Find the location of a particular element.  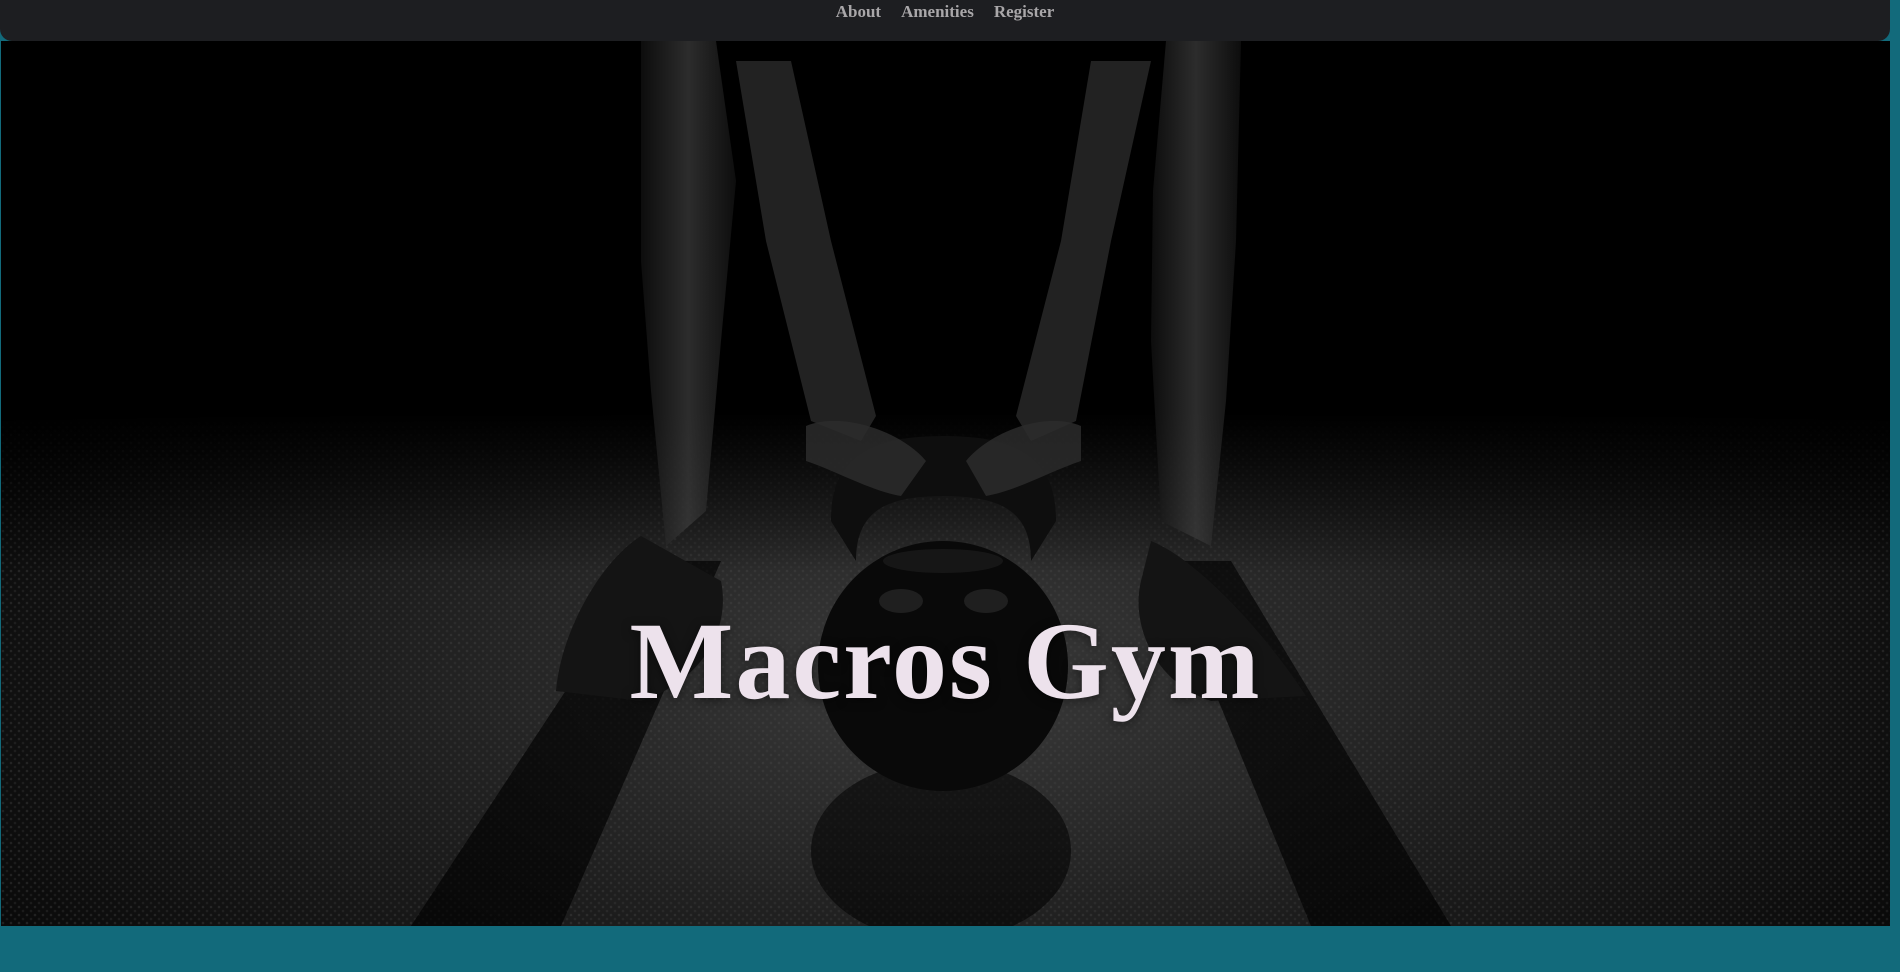

main-nav: About Amenities Register is located at coordinates (945, 20).